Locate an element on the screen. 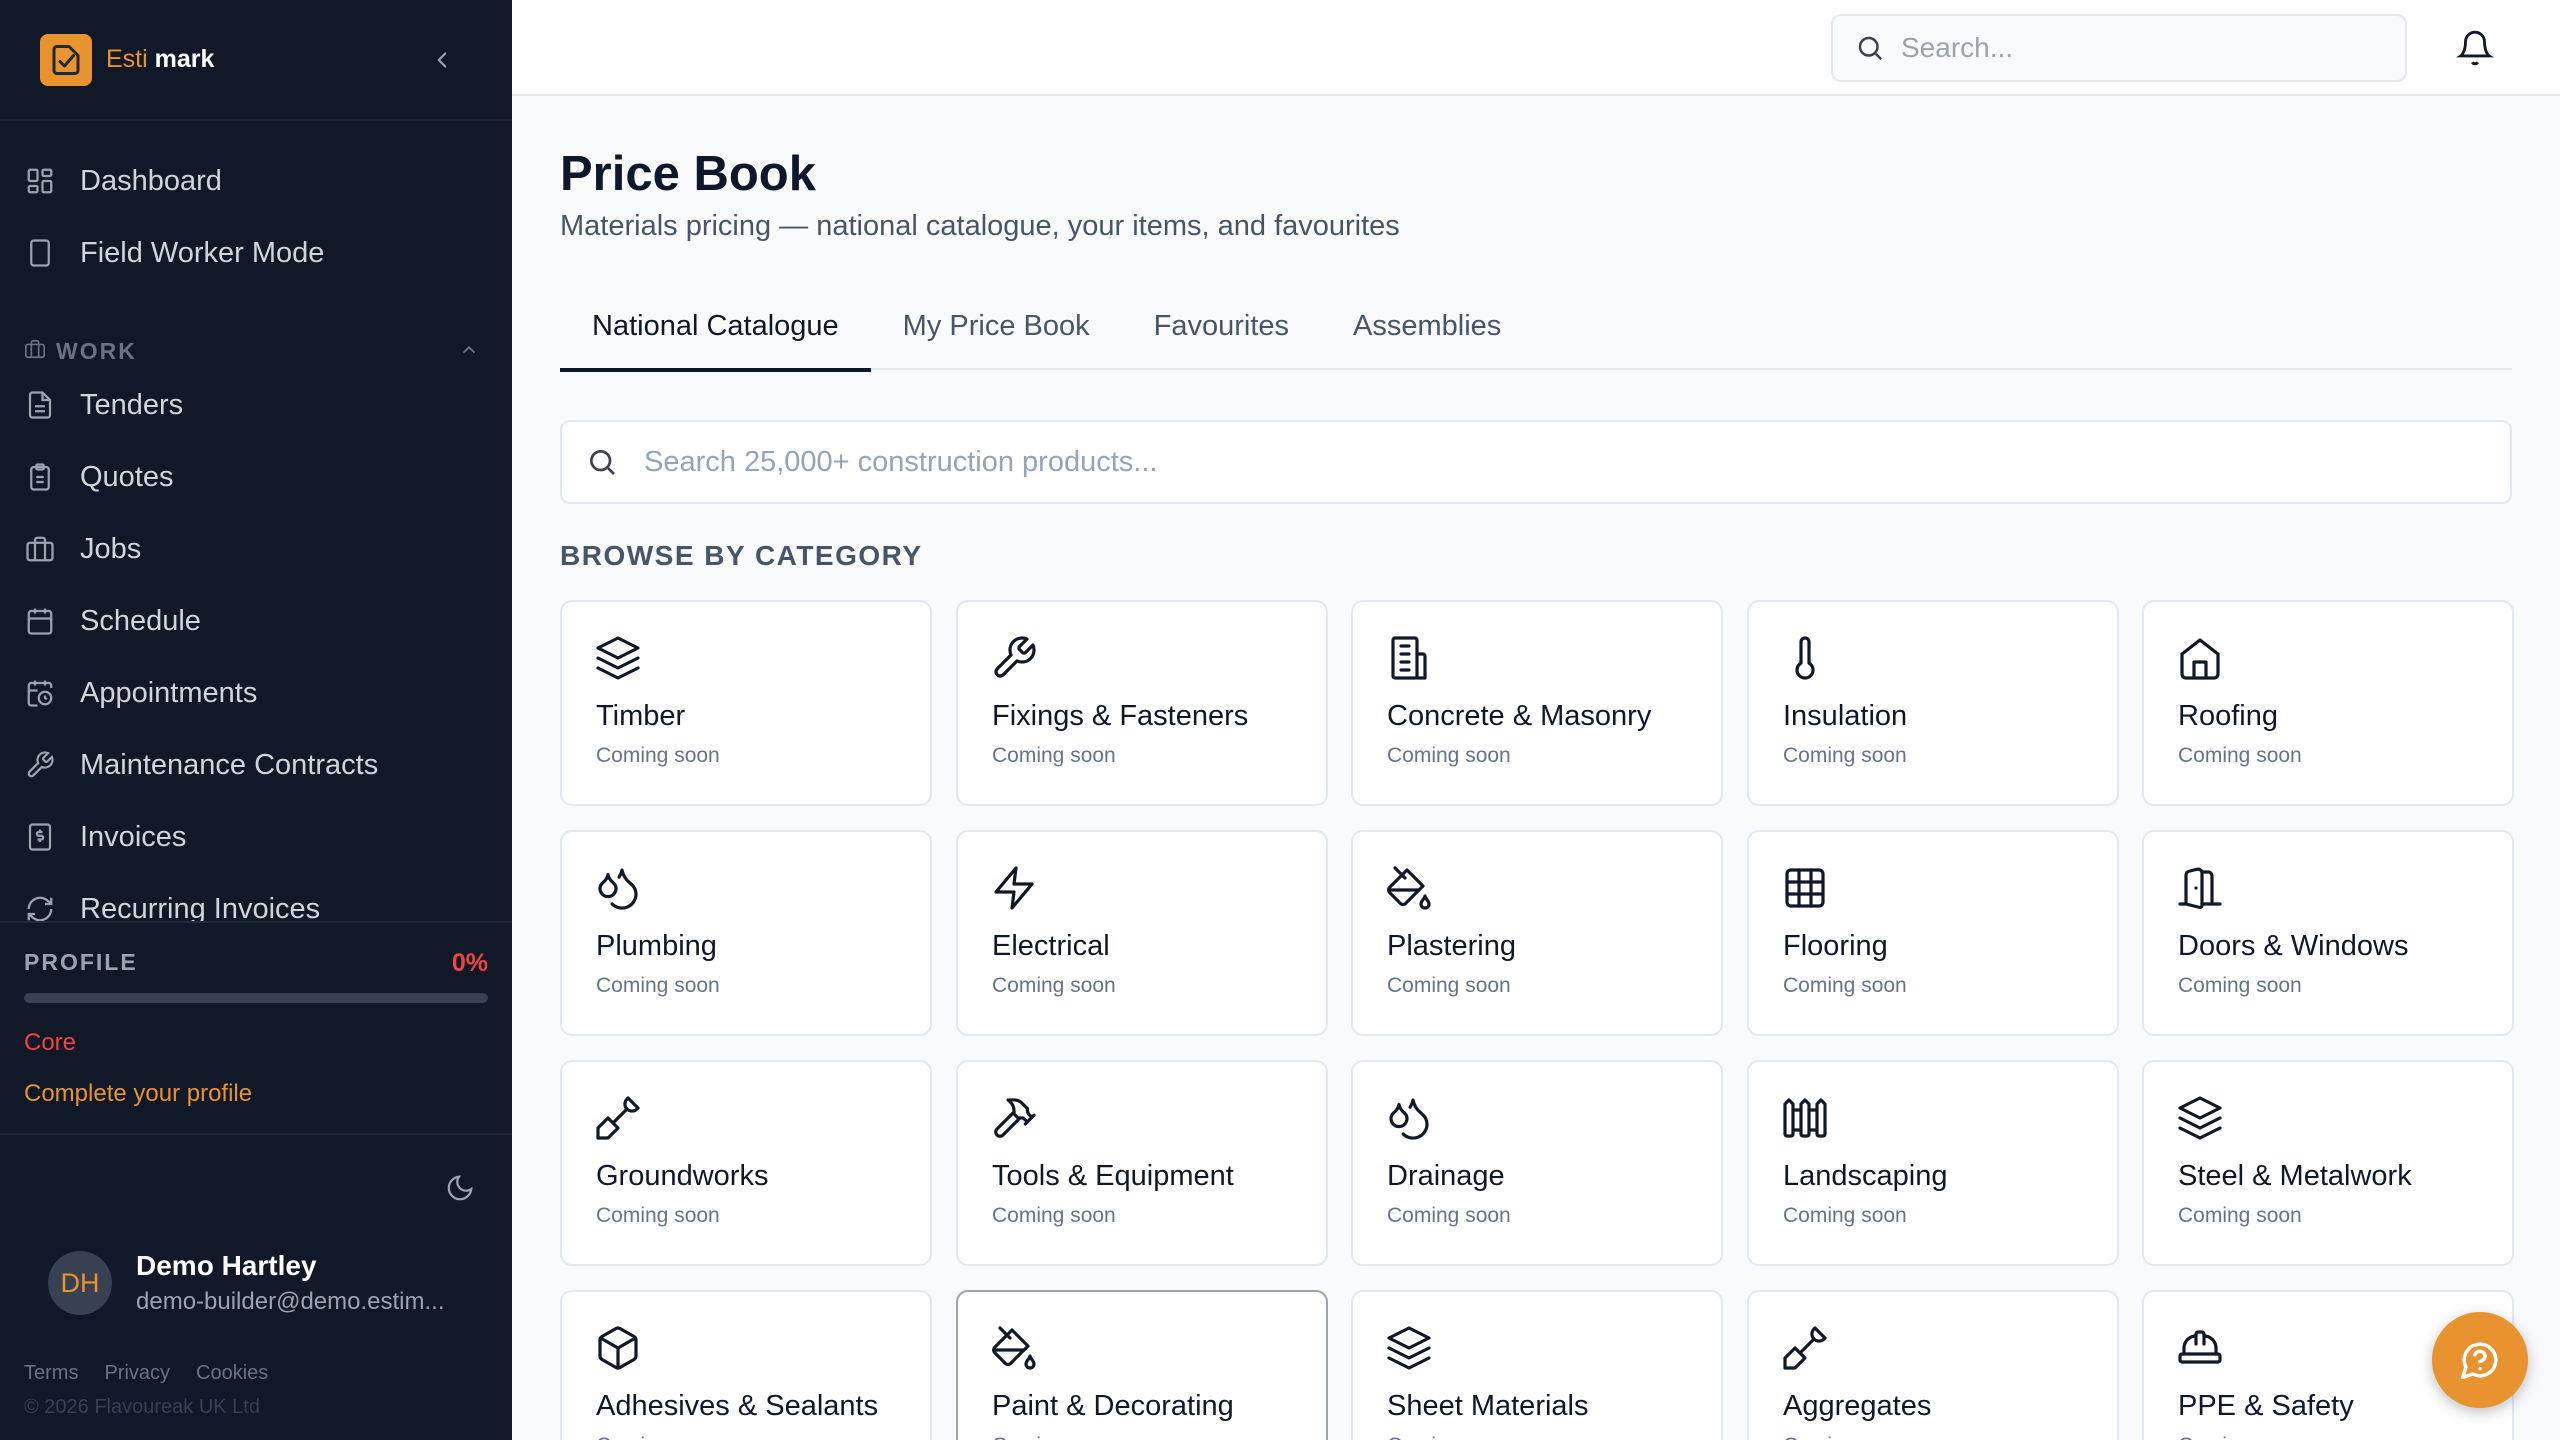 The height and width of the screenshot is (1440, 2560). category-name: Concrete & Masonry is located at coordinates (1519, 716).